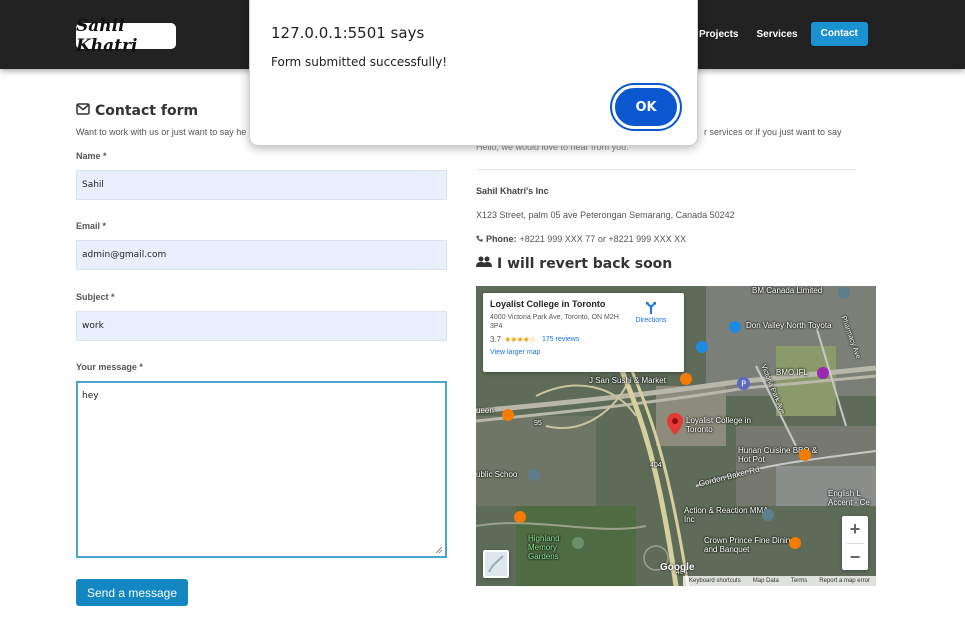 This screenshot has height=635, width=965. What do you see at coordinates (359, 62) in the screenshot?
I see `dialog-message: Form submitted successfully!` at bounding box center [359, 62].